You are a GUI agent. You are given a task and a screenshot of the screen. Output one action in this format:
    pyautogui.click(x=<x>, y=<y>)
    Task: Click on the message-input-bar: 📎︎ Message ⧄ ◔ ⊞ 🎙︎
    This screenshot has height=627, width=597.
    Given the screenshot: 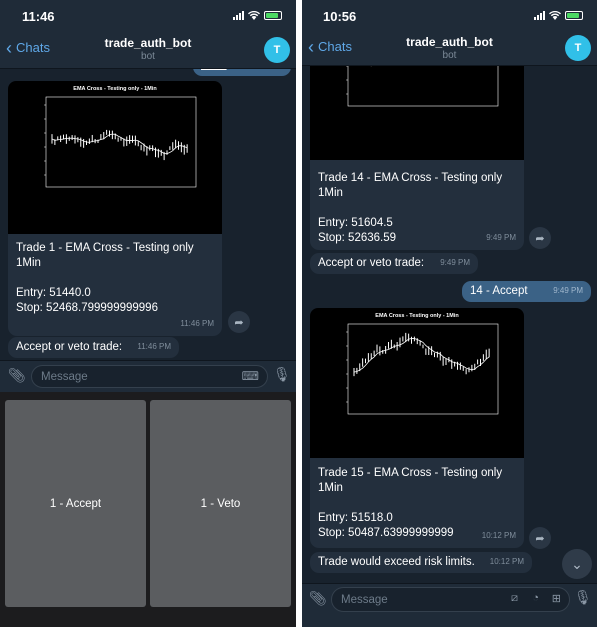 What is the action you would take?
    pyautogui.click(x=449, y=605)
    